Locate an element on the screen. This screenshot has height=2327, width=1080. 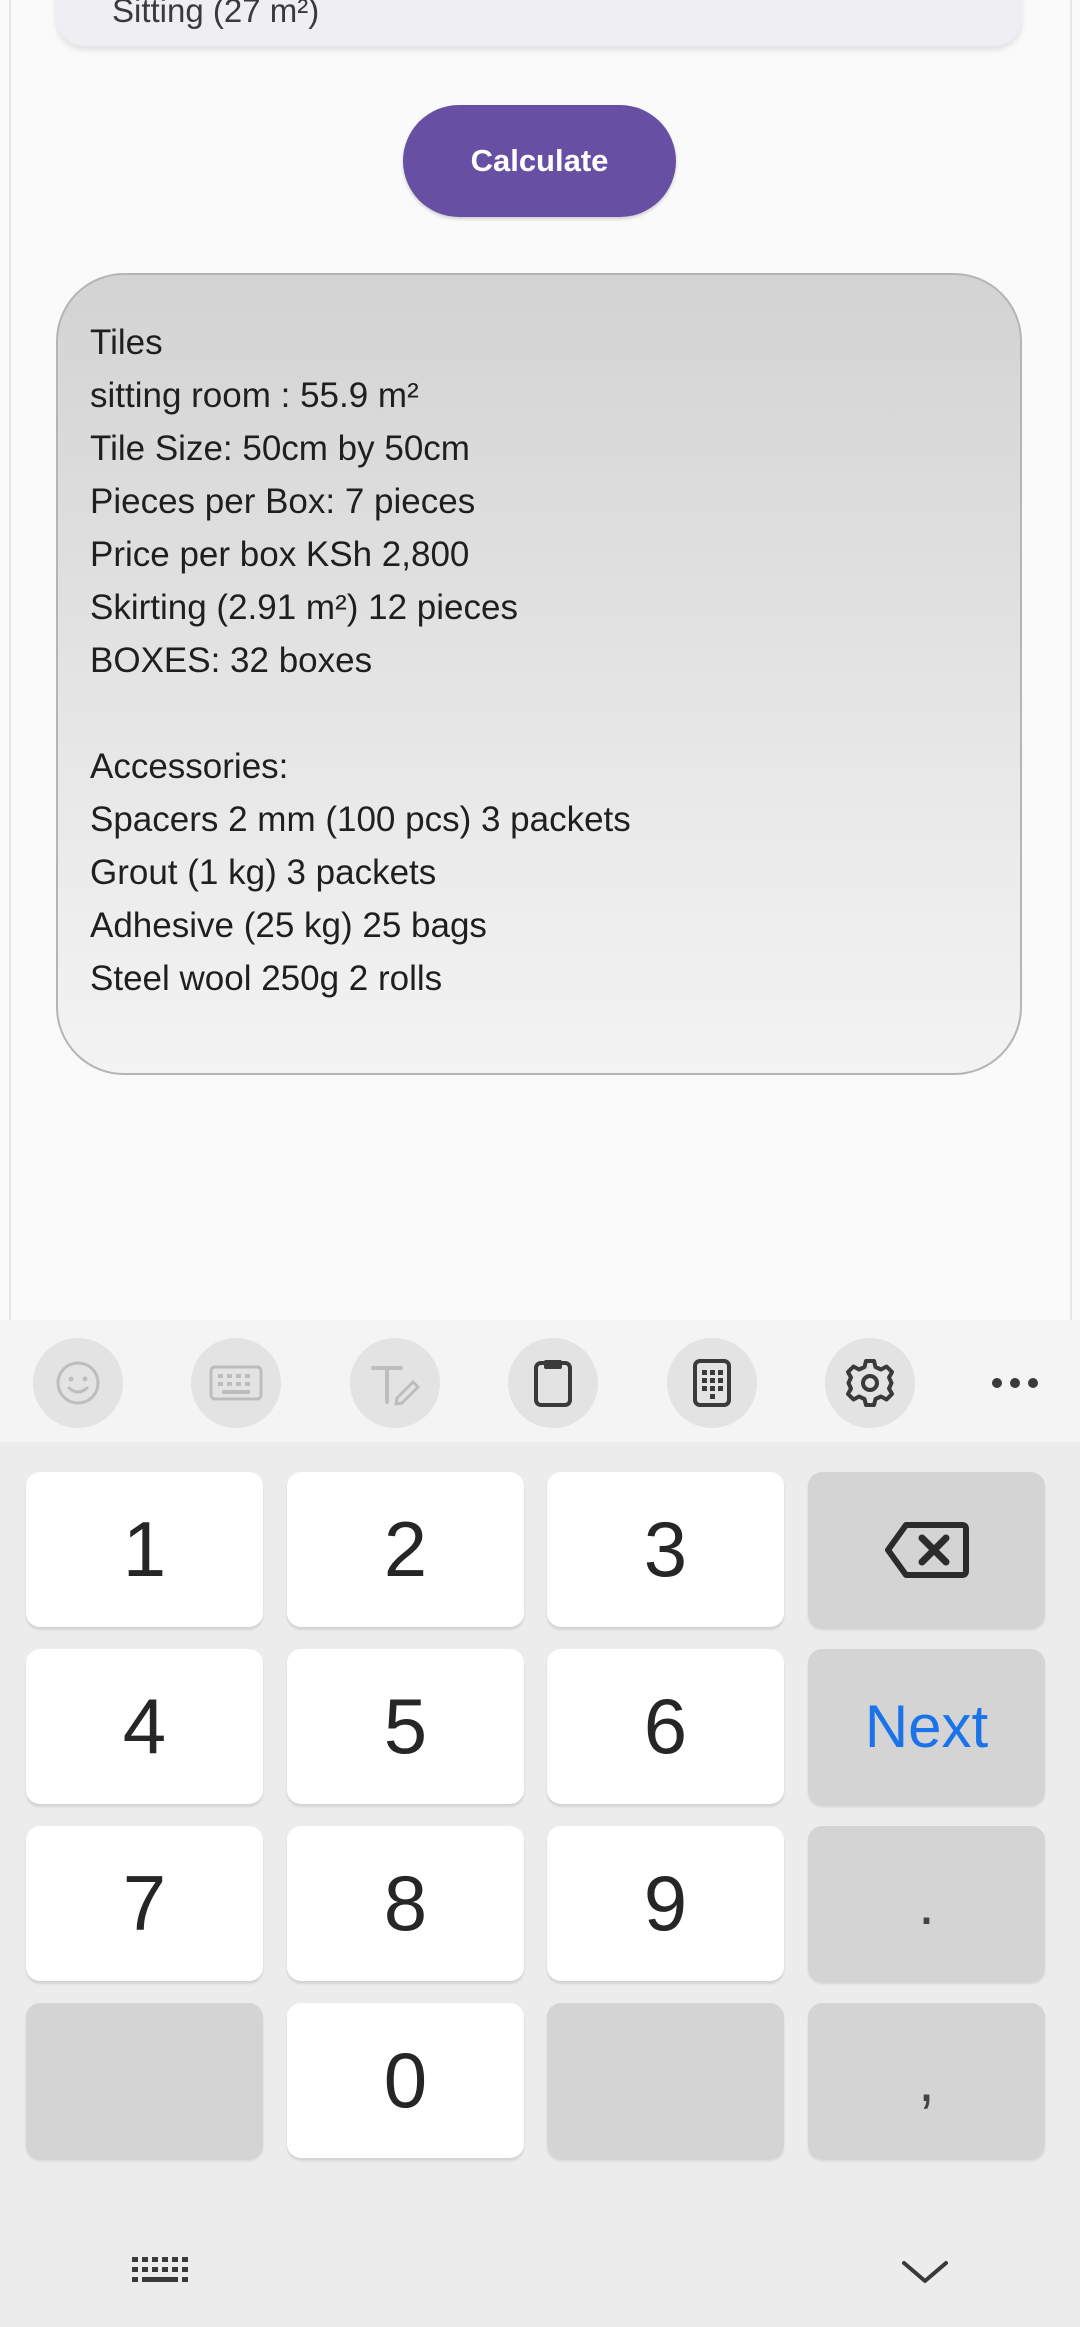
result-pieces-per-box: Pieces per Box: 7 pieces is located at coordinates (283, 501).